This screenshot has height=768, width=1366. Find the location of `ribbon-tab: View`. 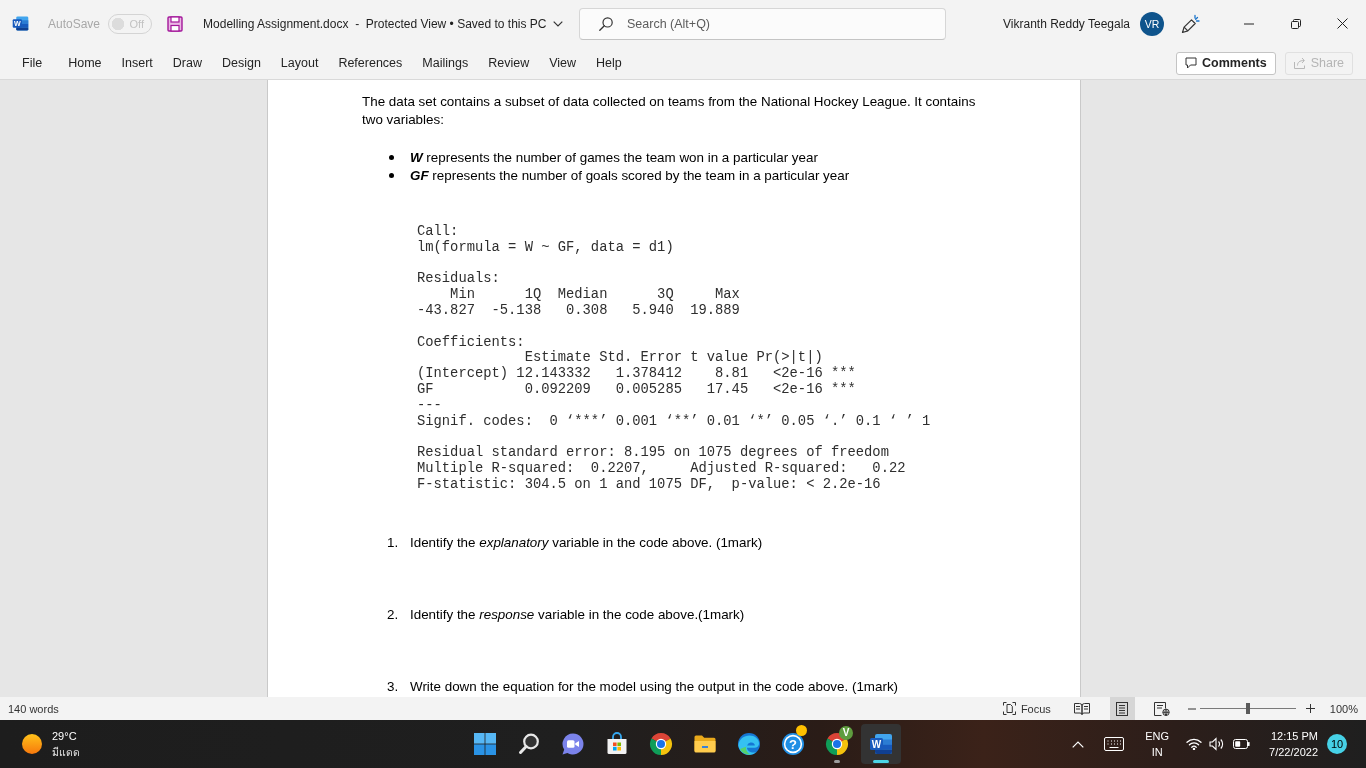

ribbon-tab: View is located at coordinates (563, 63).